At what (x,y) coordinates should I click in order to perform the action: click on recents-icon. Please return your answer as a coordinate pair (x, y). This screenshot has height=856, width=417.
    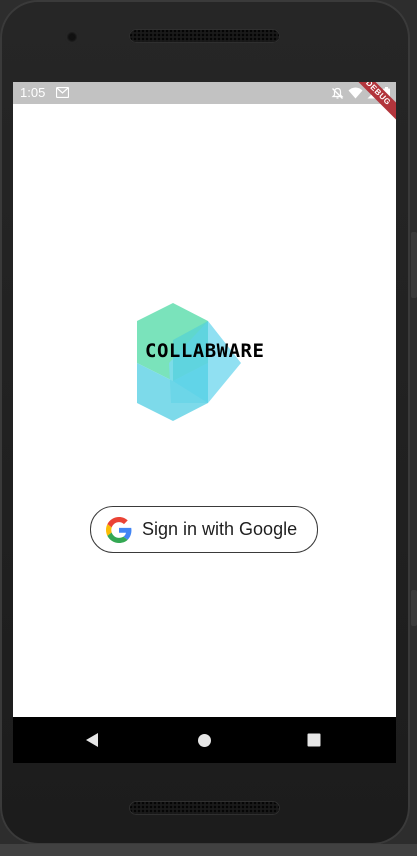
    Looking at the image, I should click on (314, 740).